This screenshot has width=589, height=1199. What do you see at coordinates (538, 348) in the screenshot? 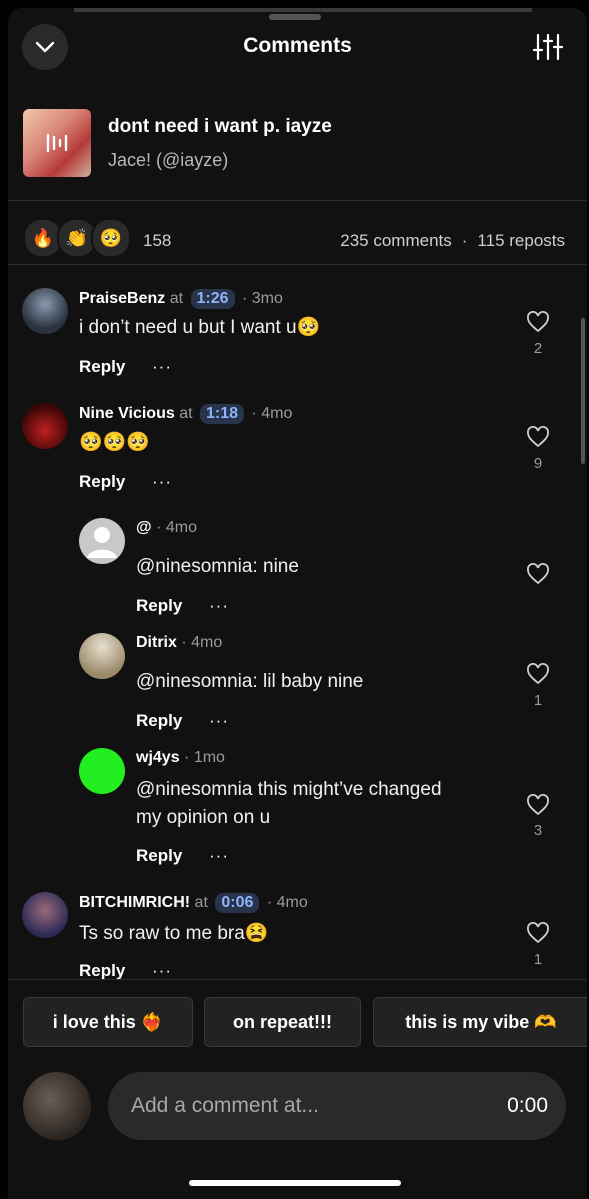
I see `like-count: 2` at bounding box center [538, 348].